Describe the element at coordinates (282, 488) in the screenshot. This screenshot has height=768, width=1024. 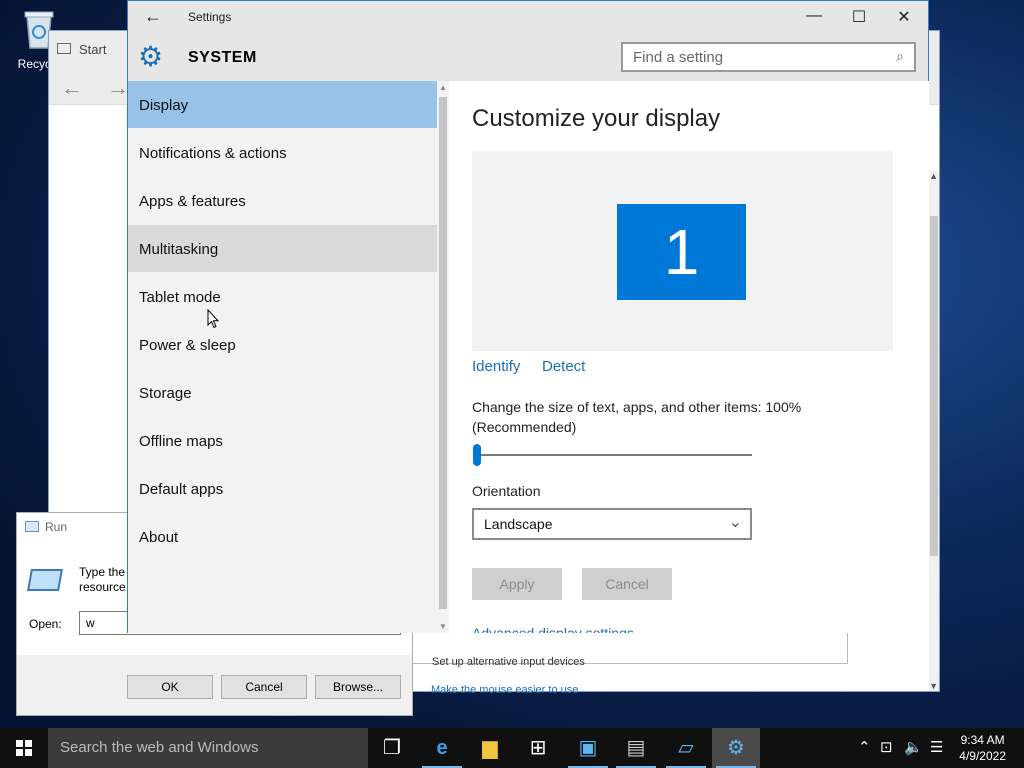
I see `nav-item-default-apps: Default apps` at that location.